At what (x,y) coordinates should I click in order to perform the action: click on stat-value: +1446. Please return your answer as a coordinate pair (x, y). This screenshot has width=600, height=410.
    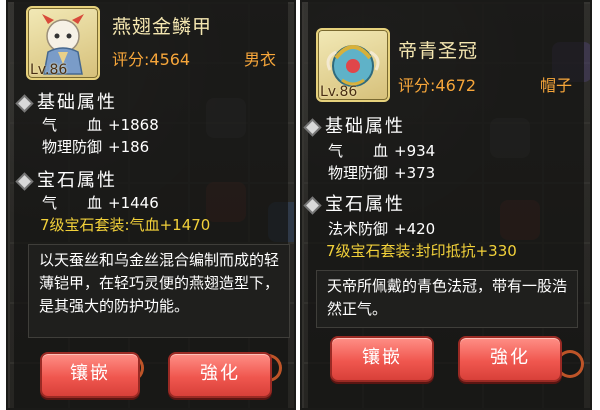
    Looking at the image, I should click on (133, 203).